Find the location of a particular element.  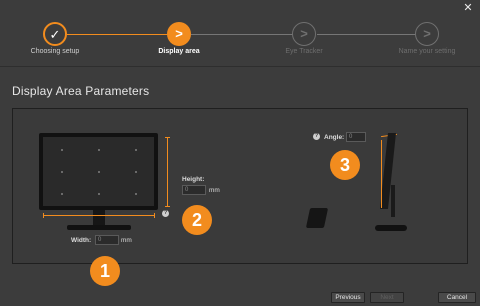

side-stand is located at coordinates (393, 201).